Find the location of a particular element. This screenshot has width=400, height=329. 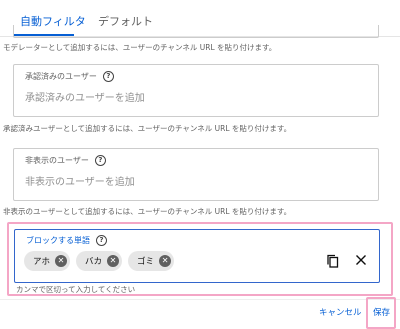

word-chip-label: ゴミ is located at coordinates (146, 262).